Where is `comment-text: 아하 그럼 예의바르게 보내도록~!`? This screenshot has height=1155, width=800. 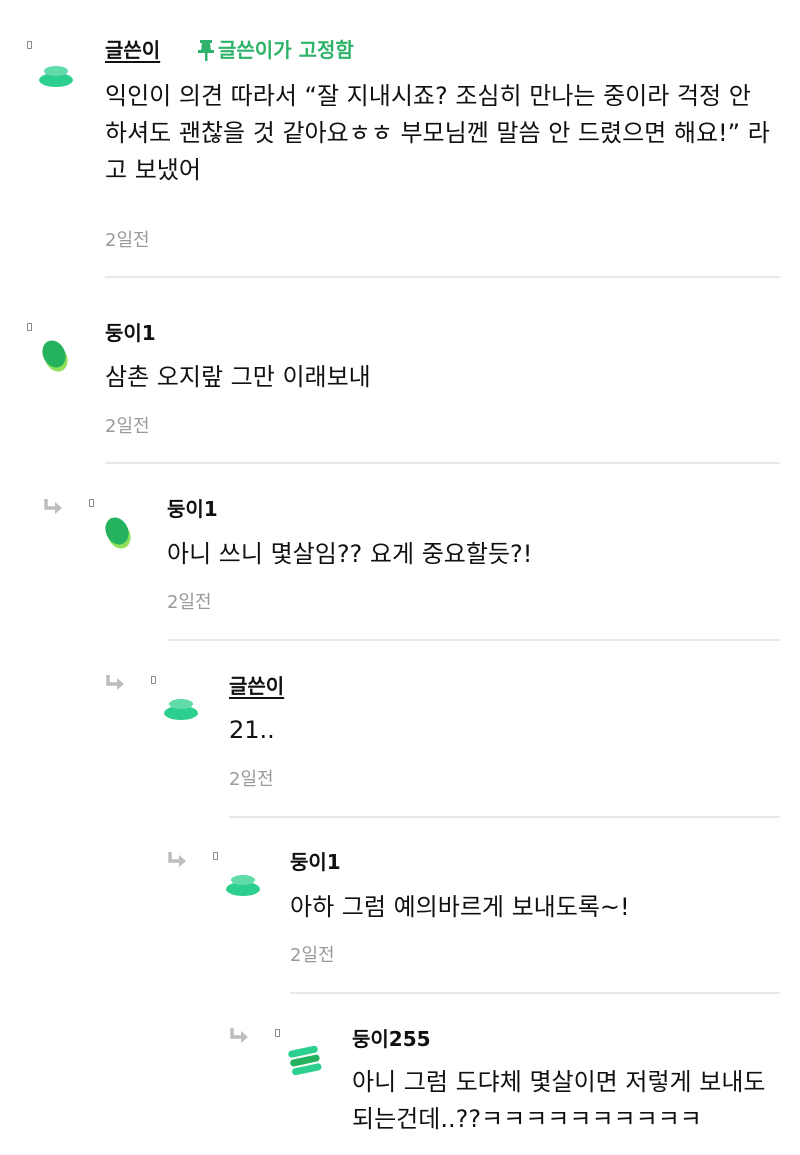 comment-text: 아하 그럼 예의바르게 보내도록~! is located at coordinates (460, 907).